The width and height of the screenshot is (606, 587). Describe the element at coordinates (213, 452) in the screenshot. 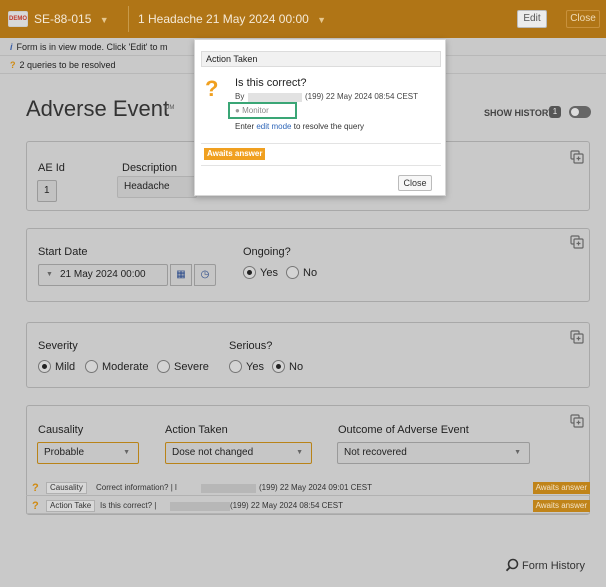

I see `action-taken-value: Dose not changed` at that location.